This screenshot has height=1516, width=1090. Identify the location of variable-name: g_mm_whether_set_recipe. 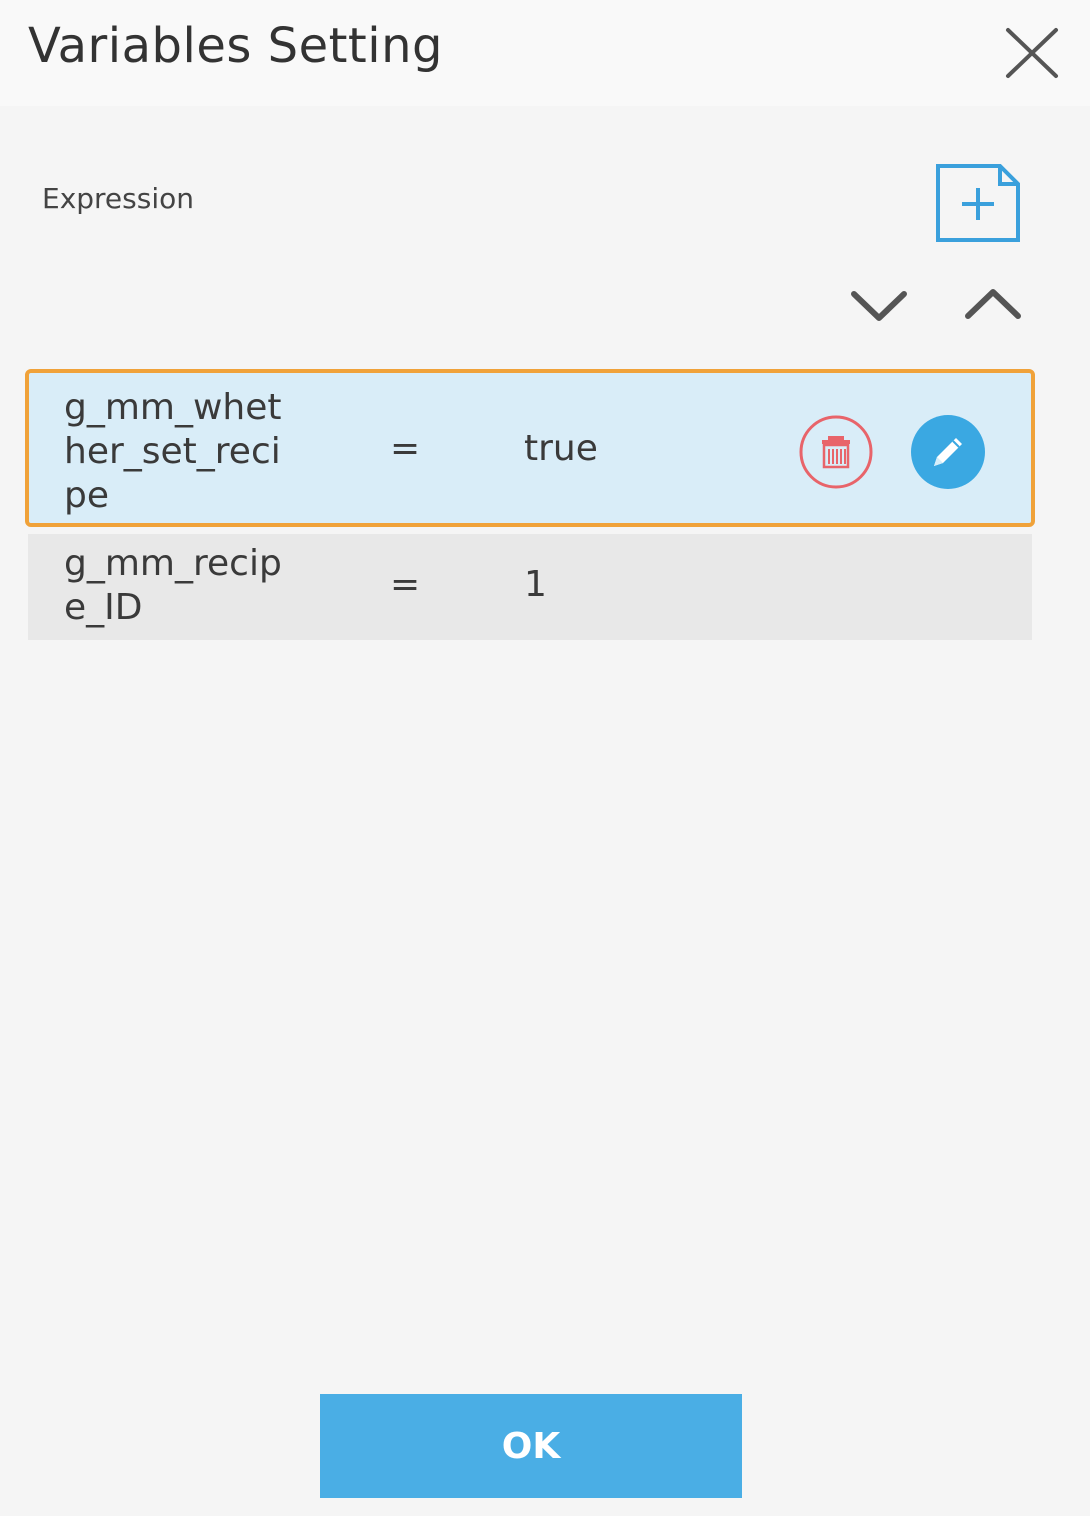
(173, 451).